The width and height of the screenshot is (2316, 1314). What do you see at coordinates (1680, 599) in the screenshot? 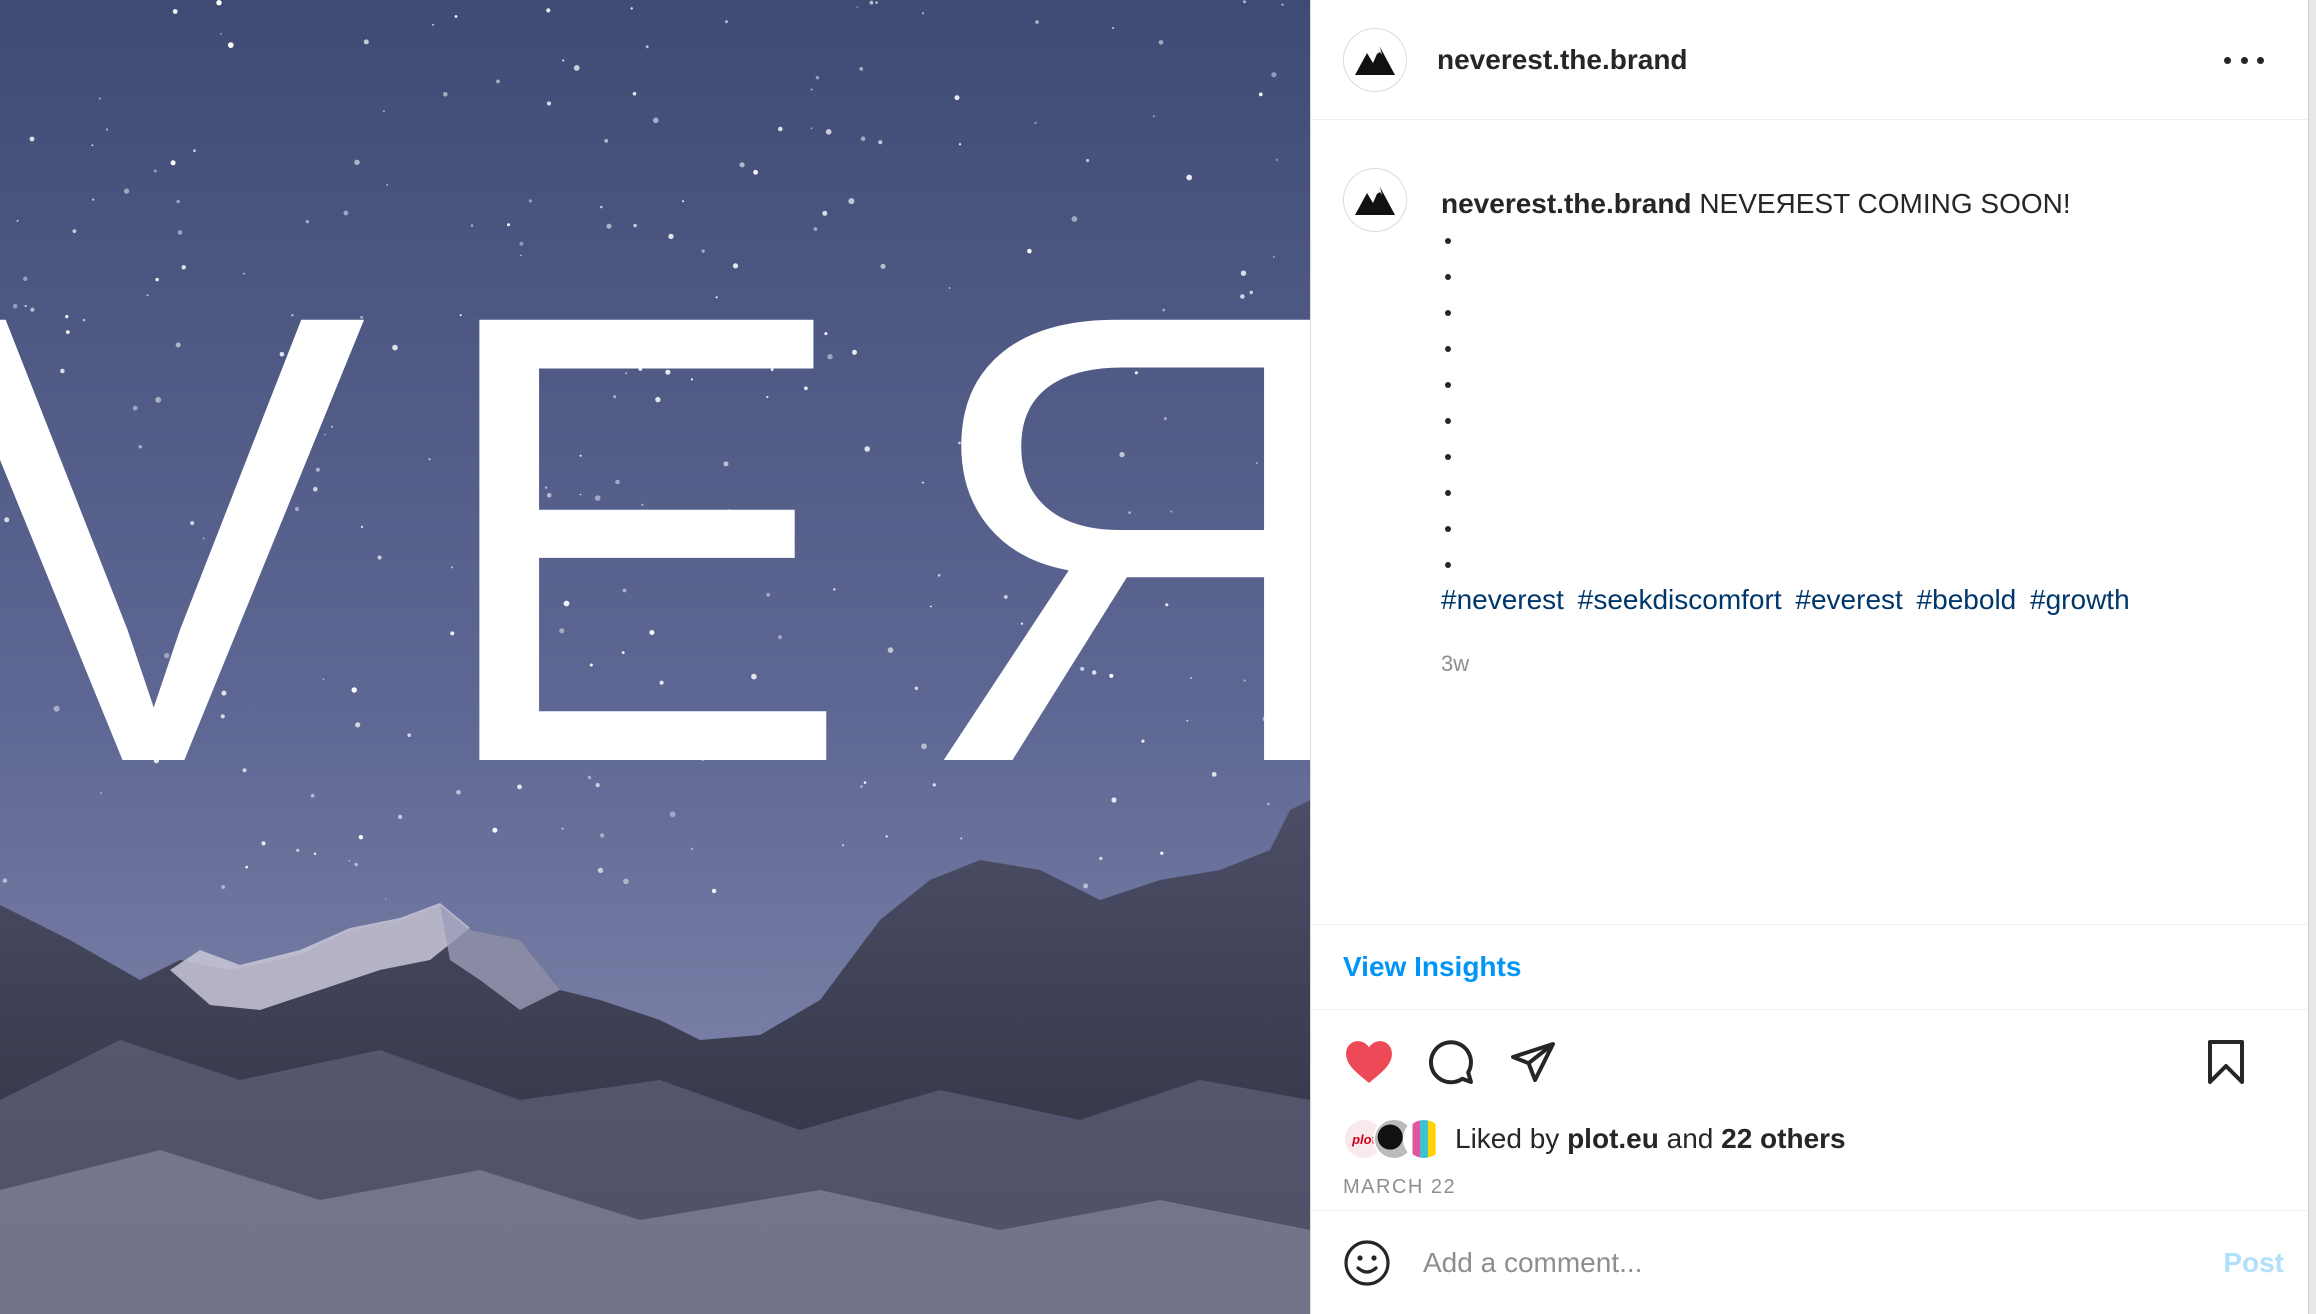
I see `hashtag-link: #seekdiscomfort` at bounding box center [1680, 599].